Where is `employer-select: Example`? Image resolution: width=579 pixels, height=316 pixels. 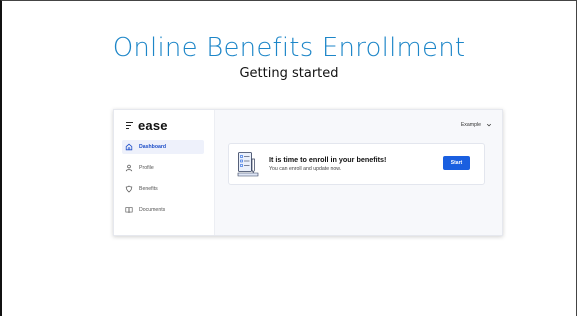
employer-select: Example is located at coordinates (476, 125).